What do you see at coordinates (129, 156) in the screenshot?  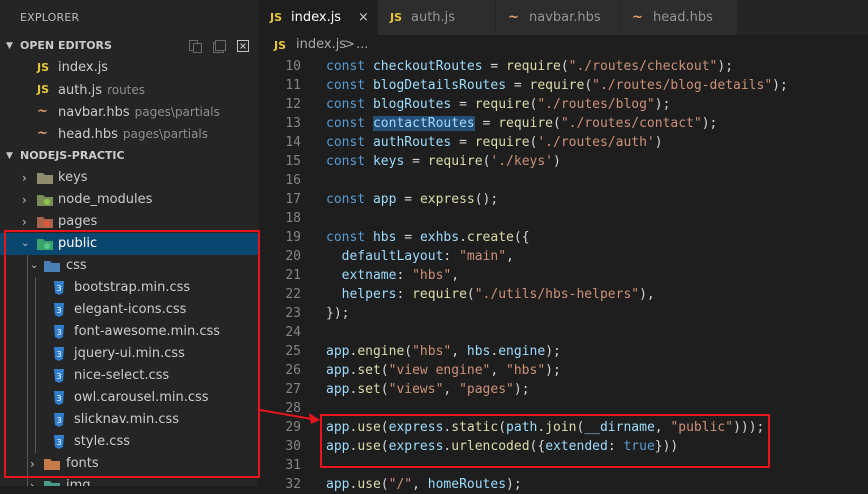 I see `project-header: ▼ NODEJS-PRACTIC` at bounding box center [129, 156].